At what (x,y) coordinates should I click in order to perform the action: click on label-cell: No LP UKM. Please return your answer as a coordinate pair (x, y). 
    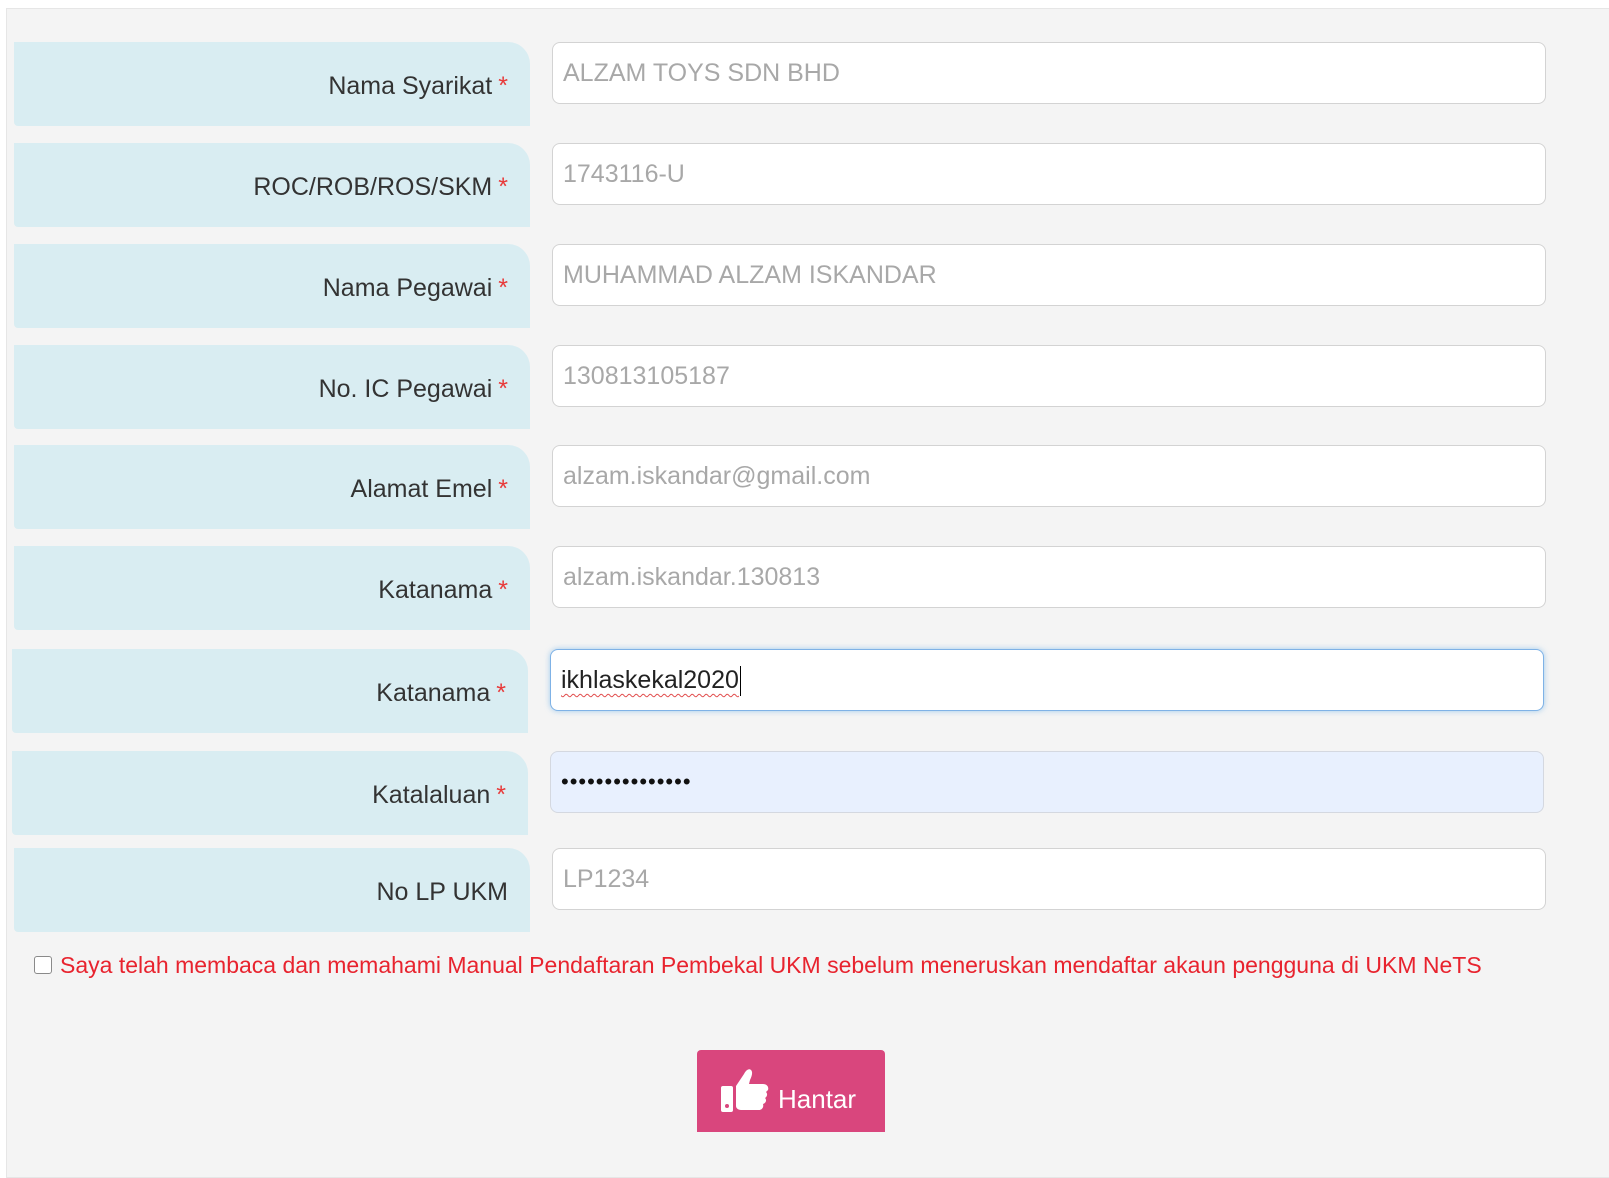
    Looking at the image, I should click on (272, 890).